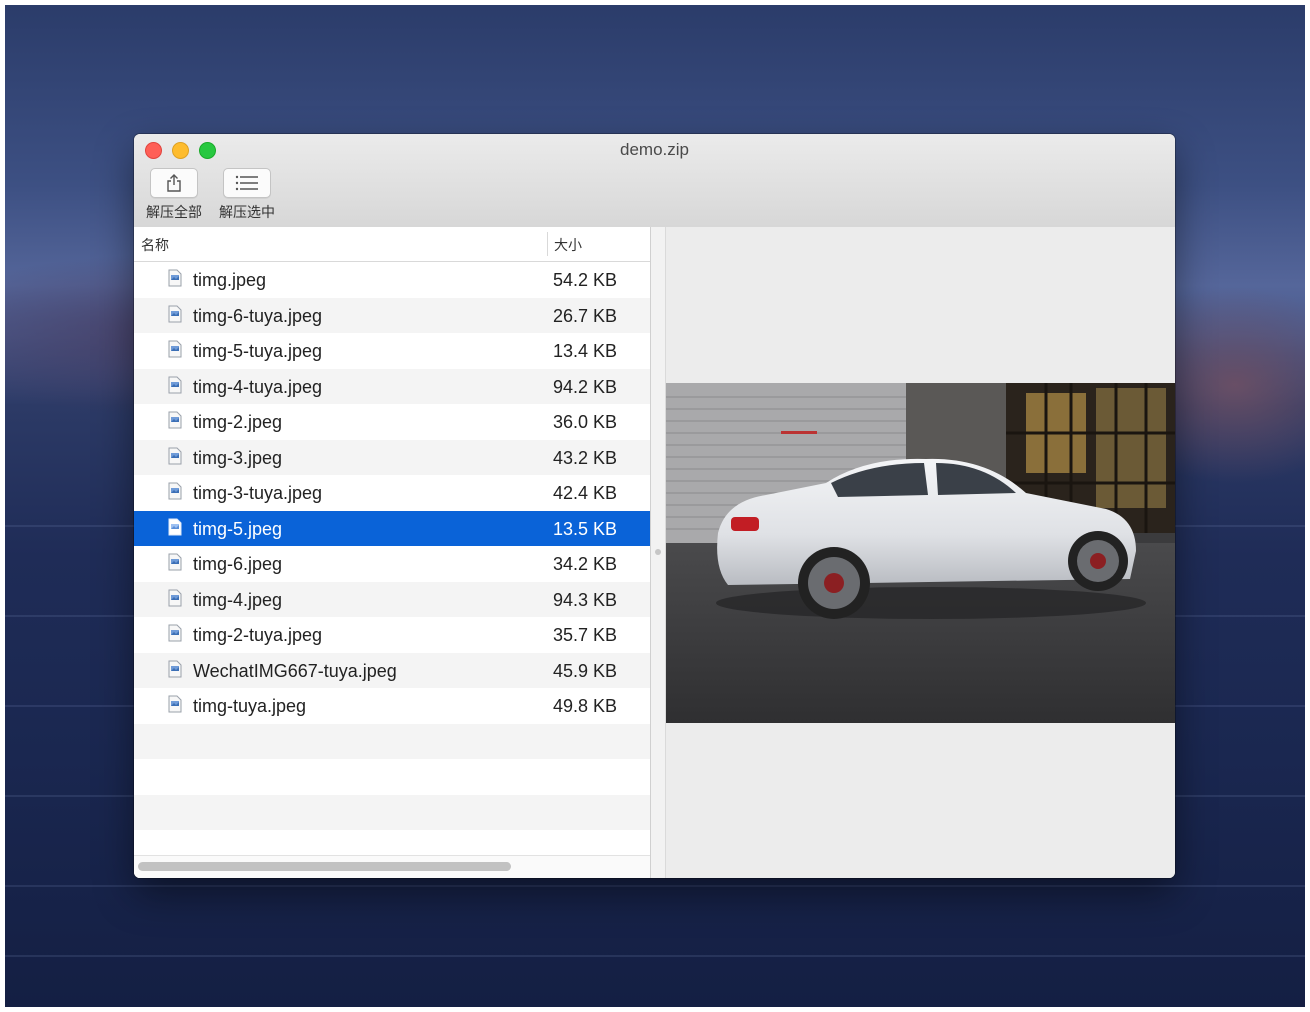  Describe the element at coordinates (585, 457) in the screenshot. I see `file-size: 43.2 KB` at that location.